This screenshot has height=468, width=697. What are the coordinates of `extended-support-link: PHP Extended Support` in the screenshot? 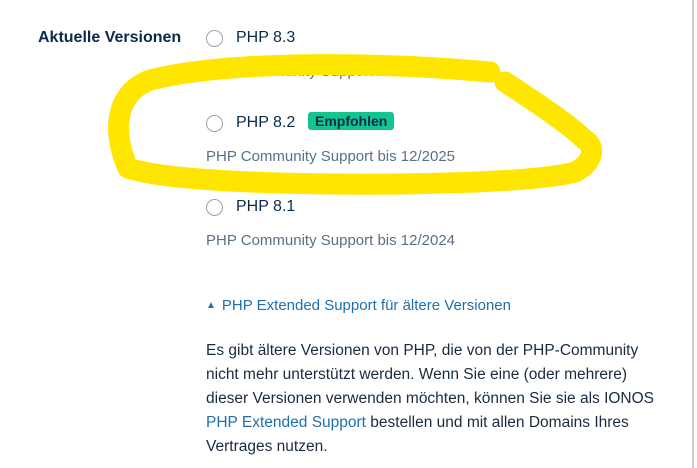 It's located at (286, 422).